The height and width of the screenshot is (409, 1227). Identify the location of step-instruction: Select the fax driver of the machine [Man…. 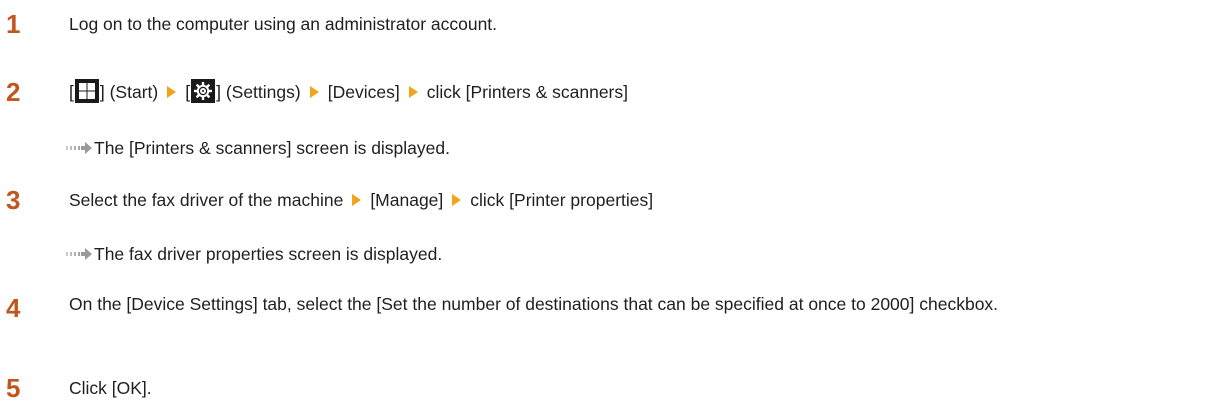
(361, 200).